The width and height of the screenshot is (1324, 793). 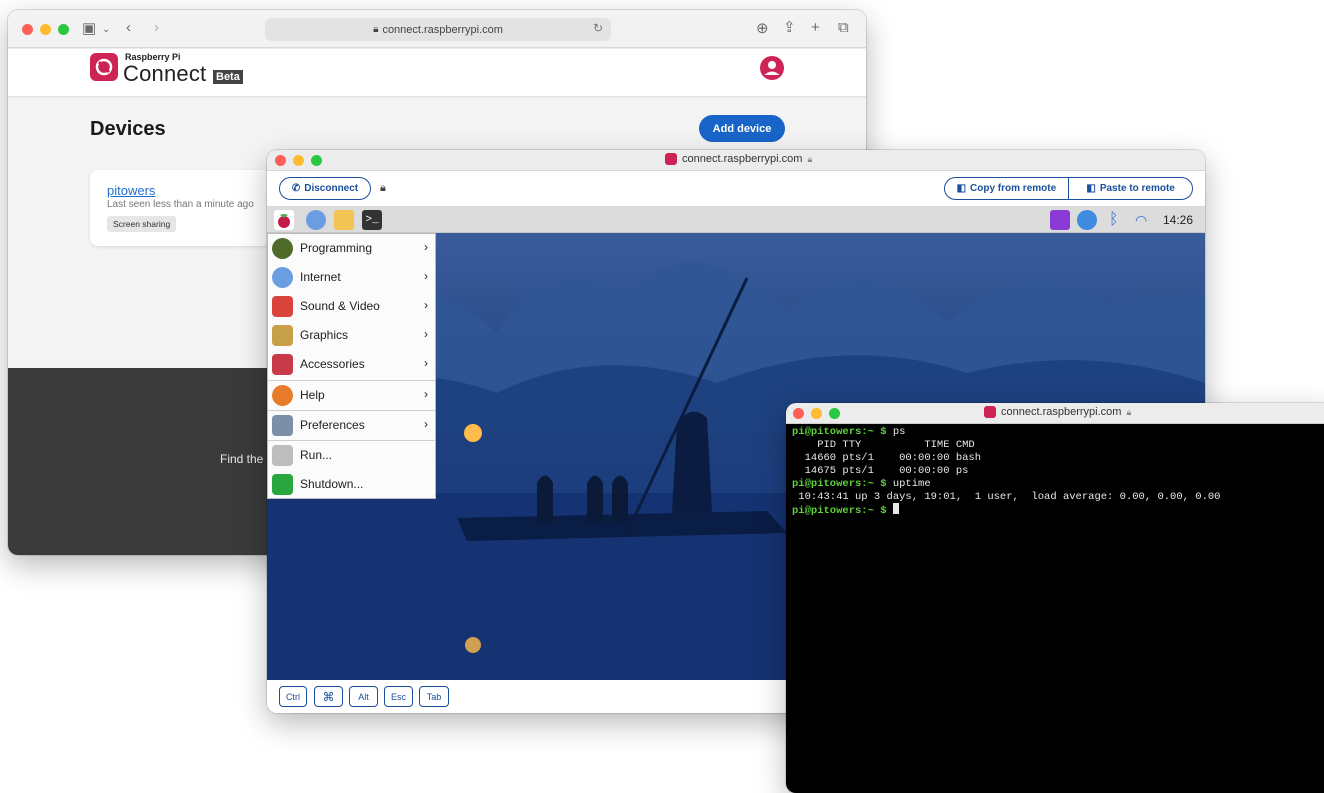 What do you see at coordinates (156, 28) in the screenshot?
I see `forward-icon: ›` at bounding box center [156, 28].